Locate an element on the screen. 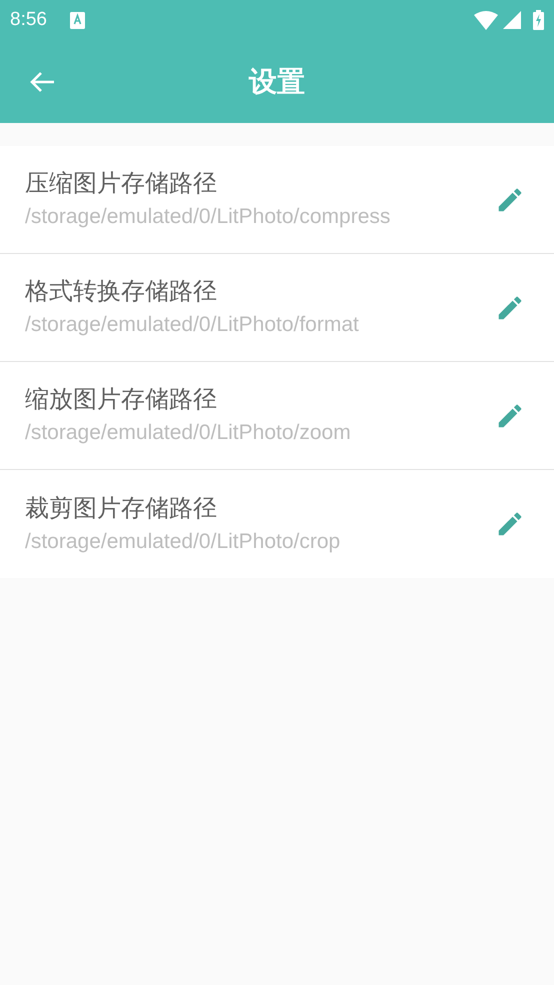  setting-row: 压缩图片存储路径 /storage/emulated/0/LitPhoto/compress is located at coordinates (277, 200).